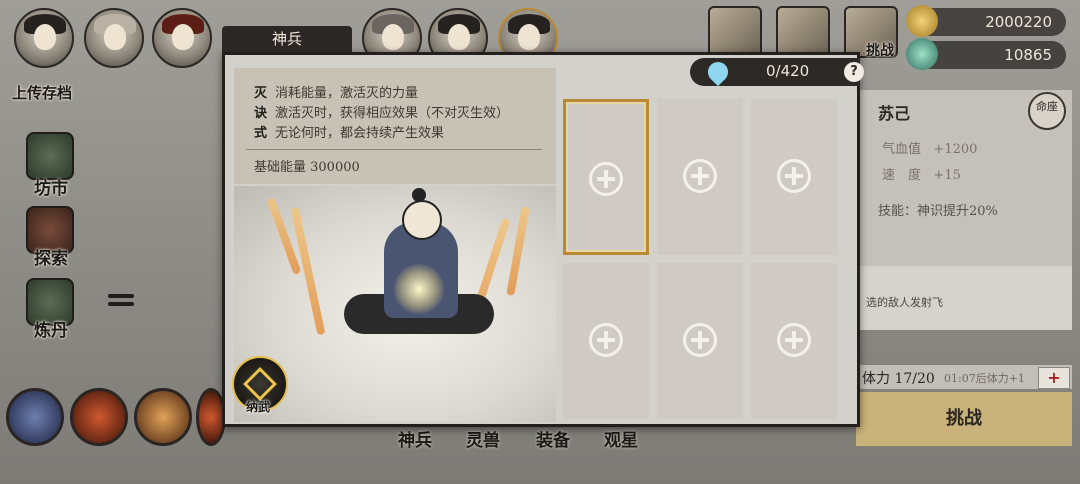 The height and width of the screenshot is (484, 1080). What do you see at coordinates (260, 384) in the screenshot?
I see `diamond-icon` at bounding box center [260, 384].